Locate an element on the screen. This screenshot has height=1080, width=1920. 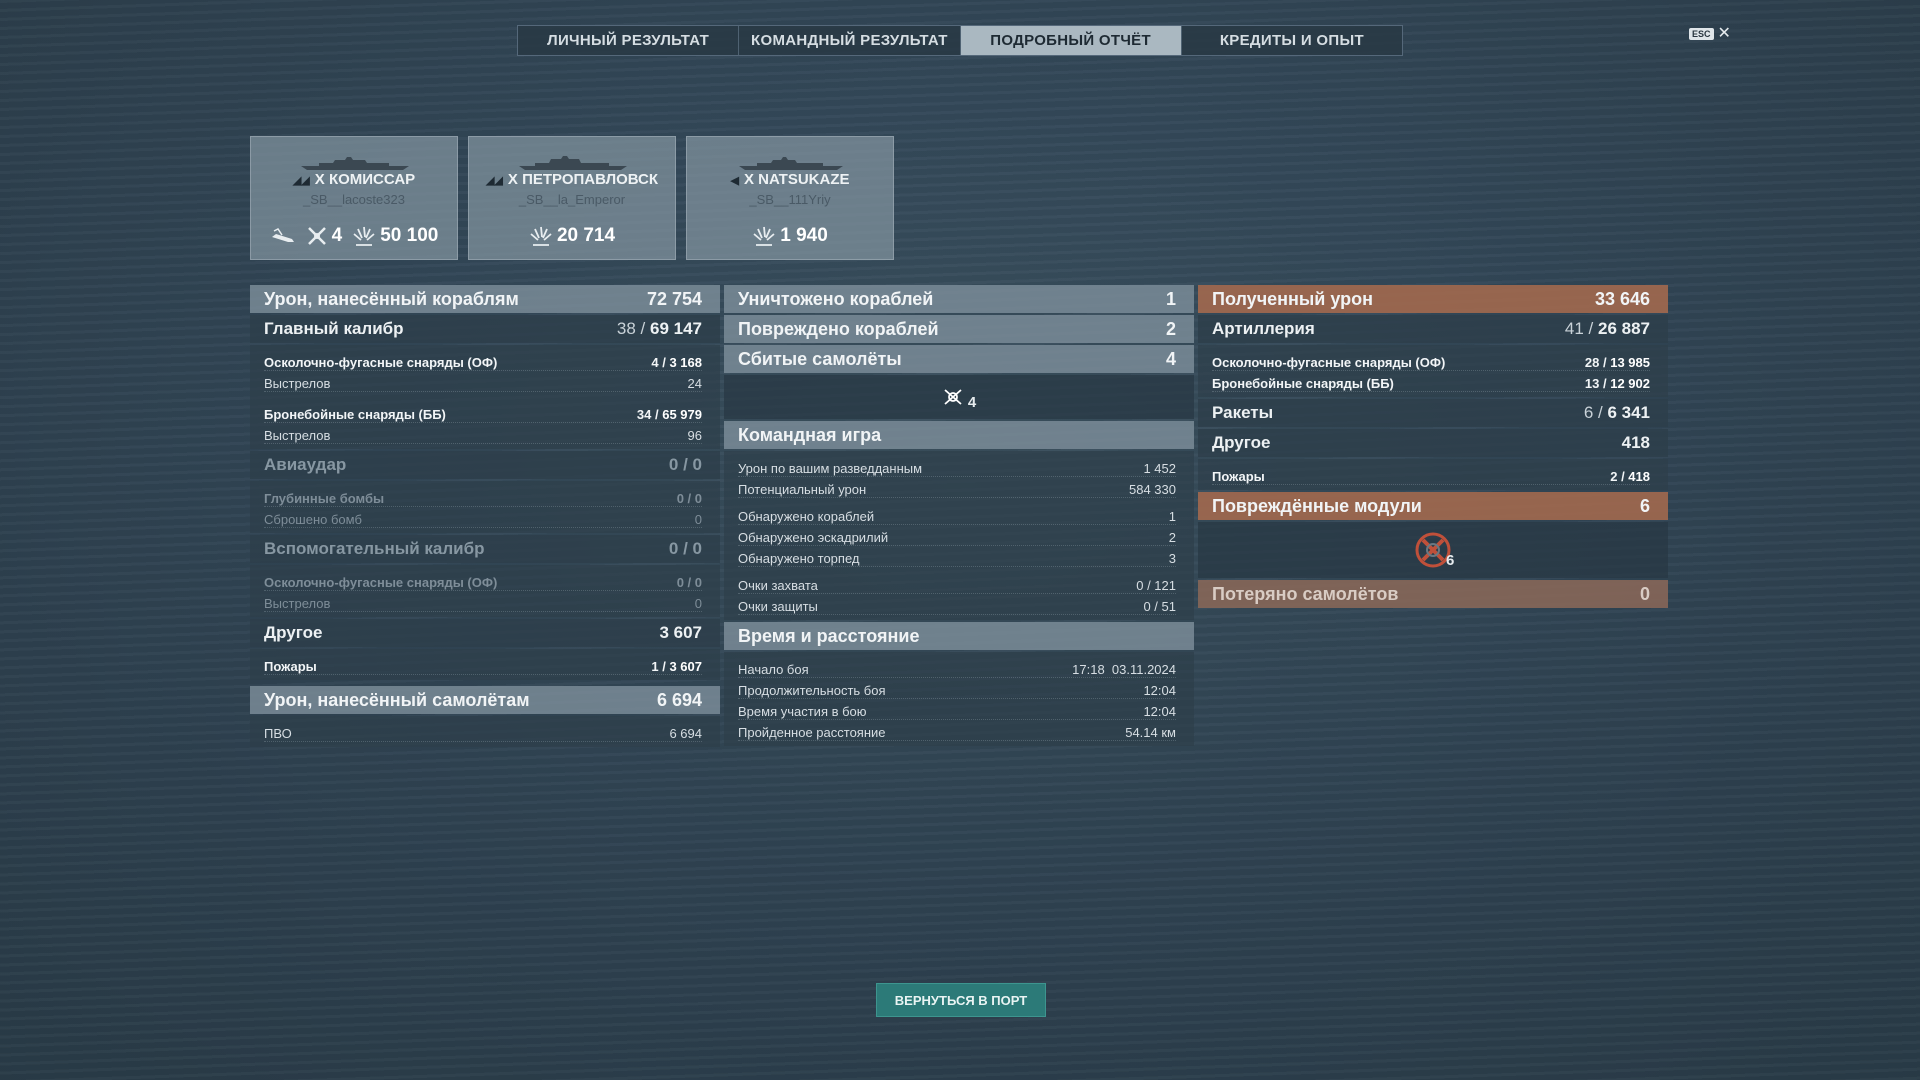
tab-team-result: КОМАНДНЫЙ РЕЗУЛЬТАТ is located at coordinates (850, 40).